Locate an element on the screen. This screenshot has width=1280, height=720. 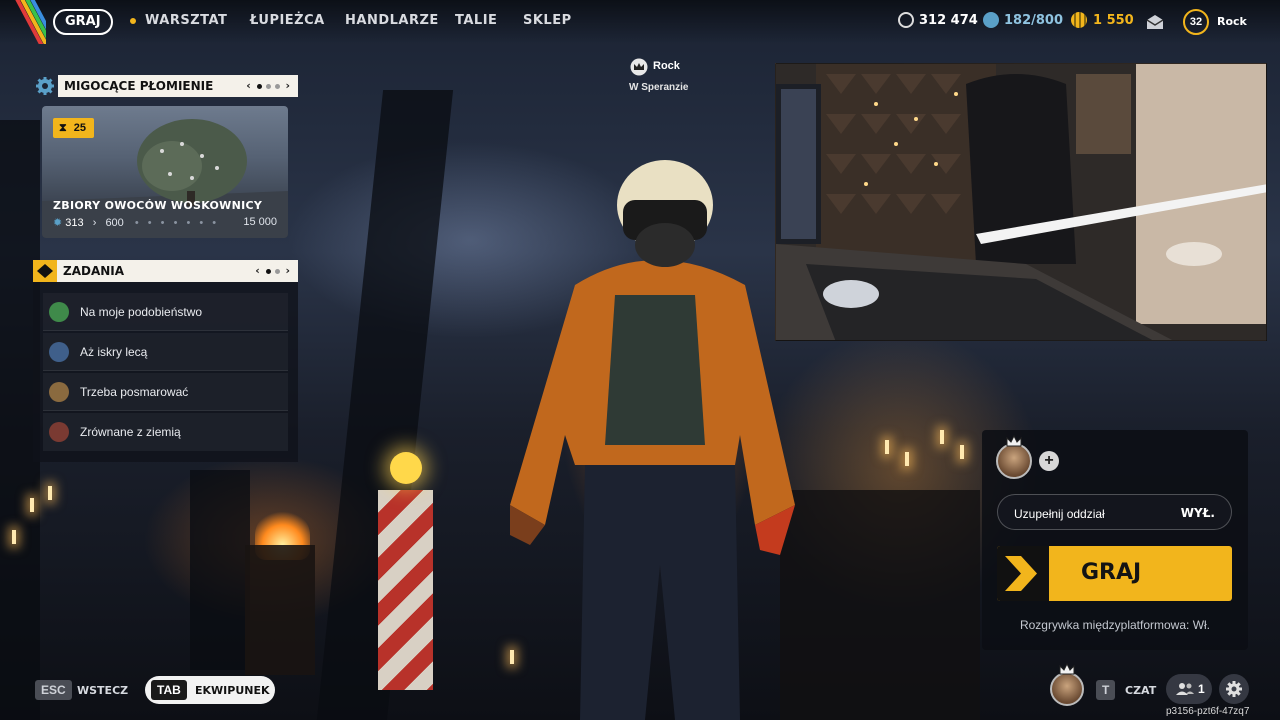
party-count: 1 is located at coordinates (1201, 689).